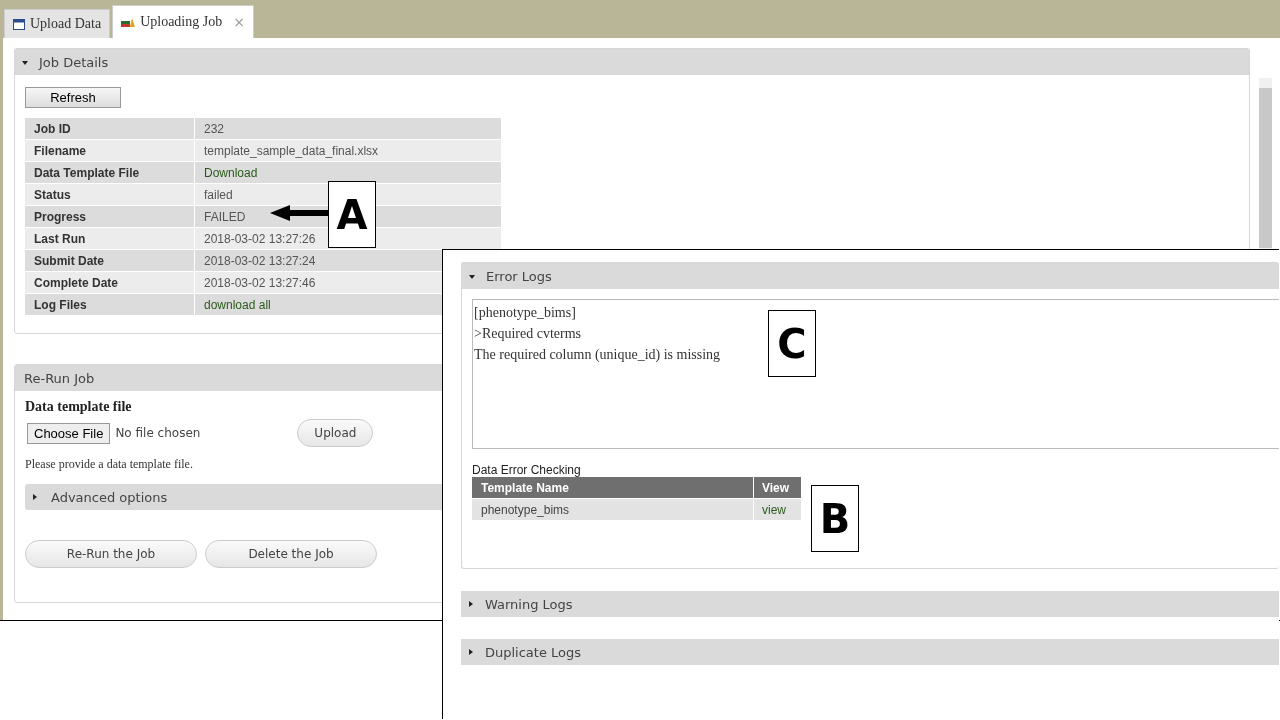 Image resolution: width=1280 pixels, height=720 pixels. What do you see at coordinates (25, 62) in the screenshot?
I see `caret-down-icon` at bounding box center [25, 62].